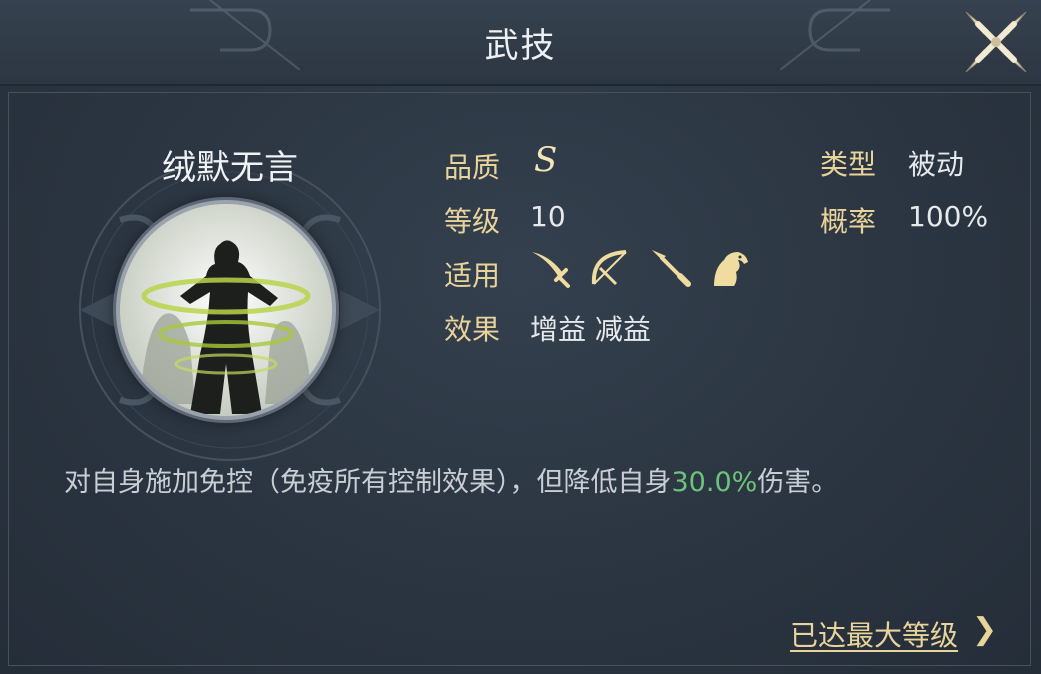 The height and width of the screenshot is (674, 1041). What do you see at coordinates (984, 629) in the screenshot?
I see `chevron-right-icon: ❯` at bounding box center [984, 629].